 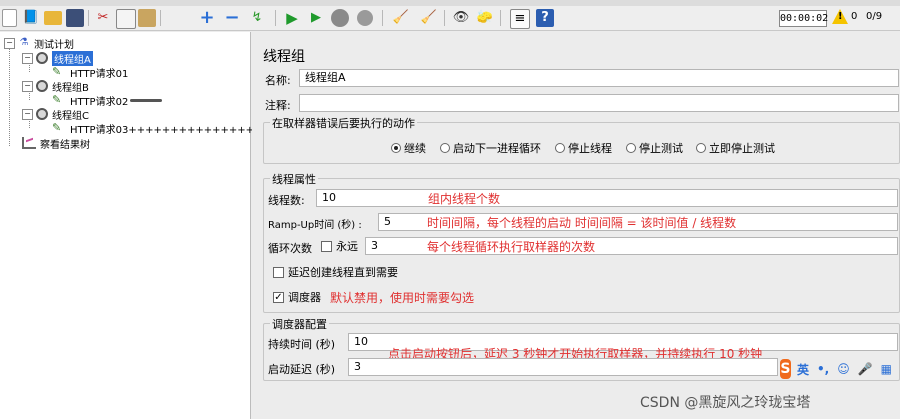 What do you see at coordinates (99, 74) in the screenshot?
I see `tree-item-label: HTTP请求01` at bounding box center [99, 74].